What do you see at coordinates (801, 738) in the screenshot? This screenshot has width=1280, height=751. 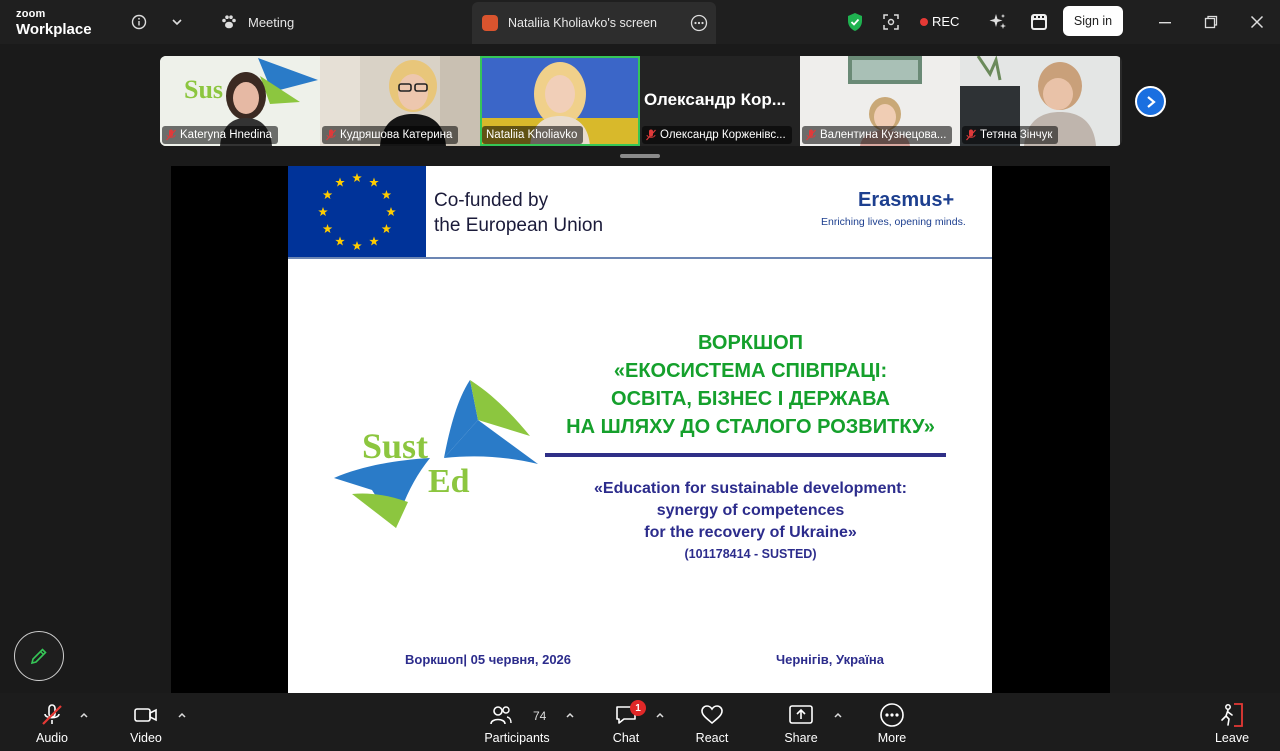 I see `share-label: Share` at bounding box center [801, 738].